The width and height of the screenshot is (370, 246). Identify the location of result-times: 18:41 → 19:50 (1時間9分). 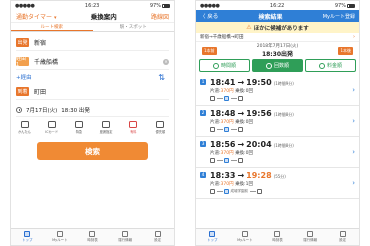
(252, 82).